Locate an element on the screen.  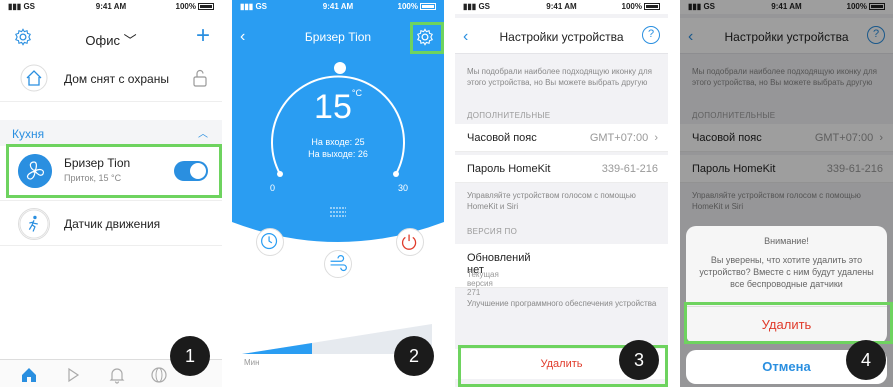
page-title: Настройки устройства is located at coordinates (561, 37).